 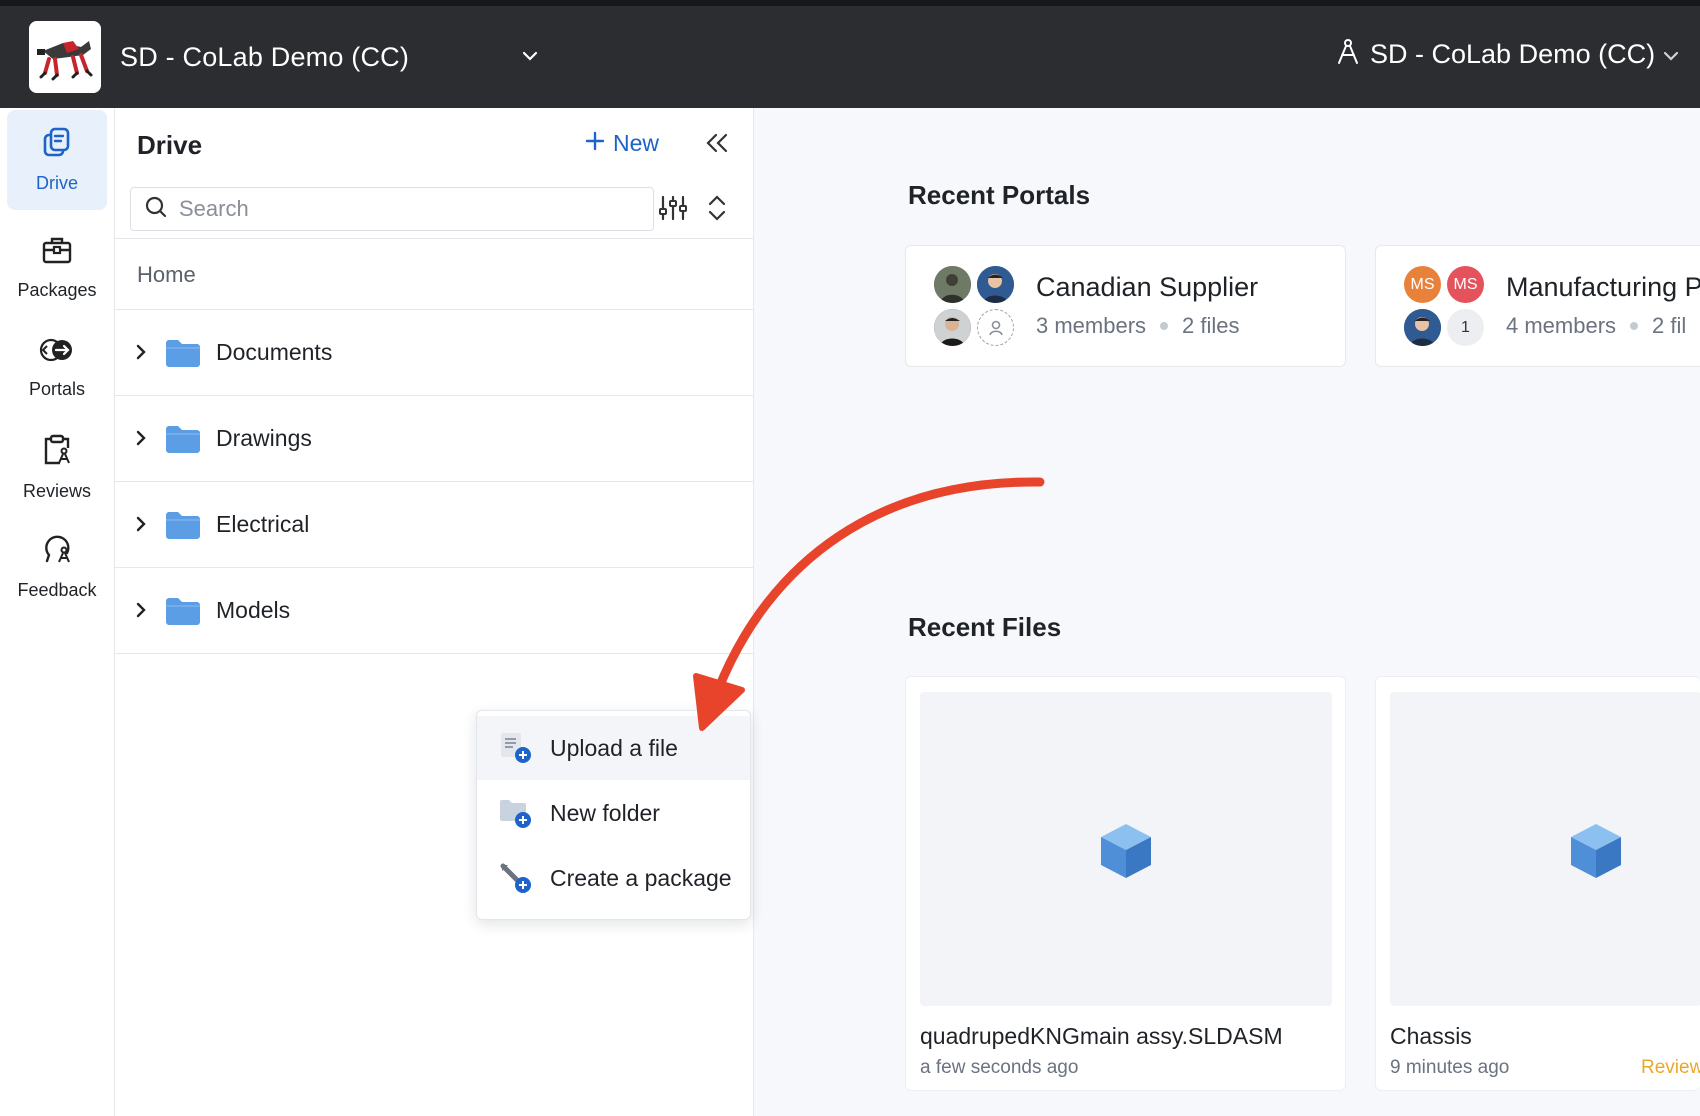 What do you see at coordinates (673, 210) in the screenshot?
I see `filter-sliders-icon` at bounding box center [673, 210].